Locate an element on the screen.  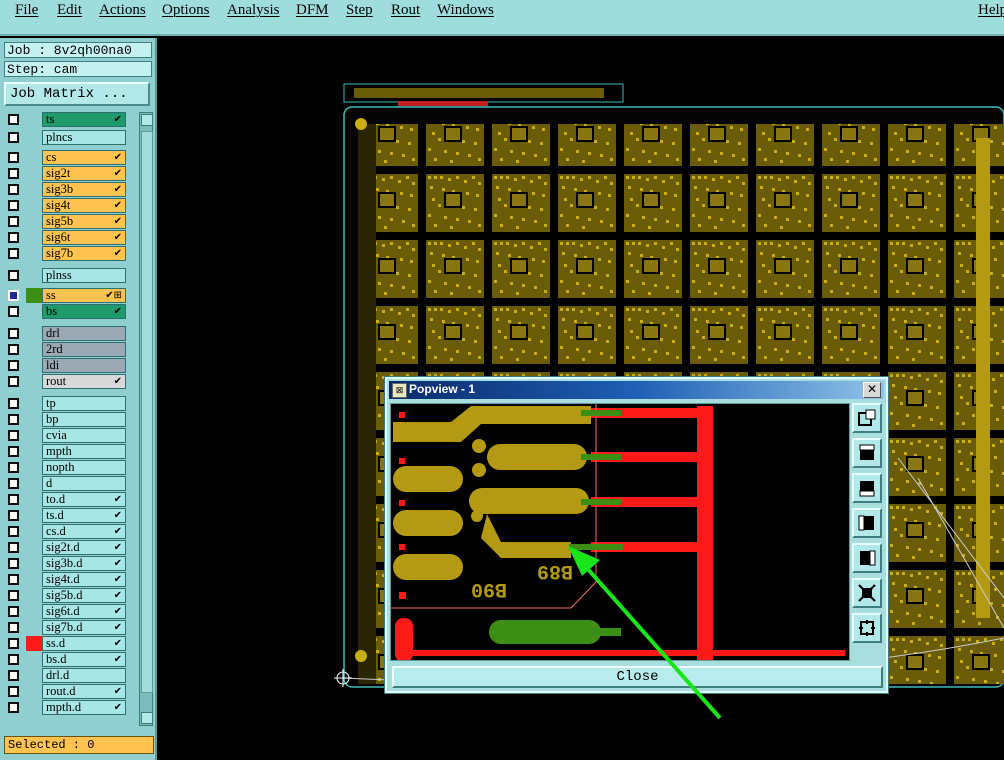
layer-row-bs-d: bs.d ✔ is located at coordinates (65, 659).